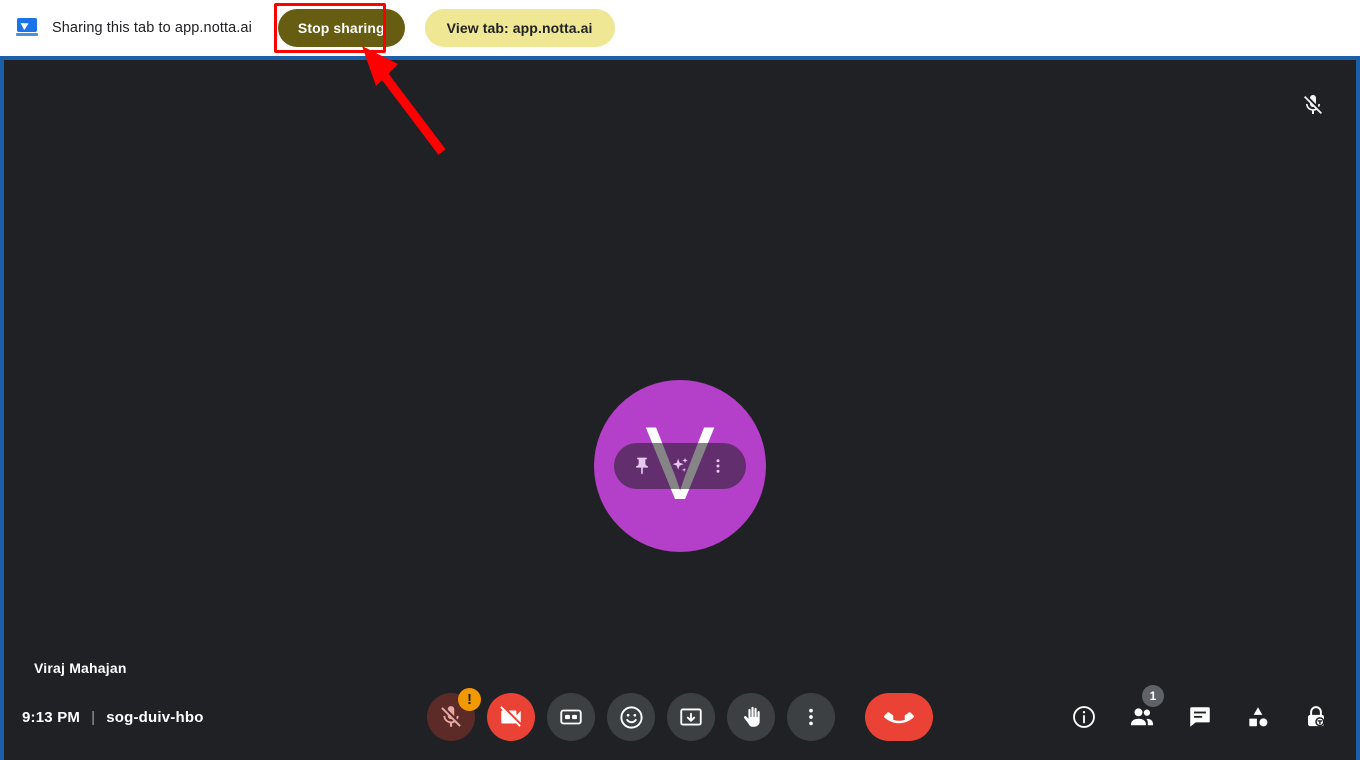 The width and height of the screenshot is (1360, 760). Describe the element at coordinates (454, 714) in the screenshot. I see `microphone-off-button: !` at that location.